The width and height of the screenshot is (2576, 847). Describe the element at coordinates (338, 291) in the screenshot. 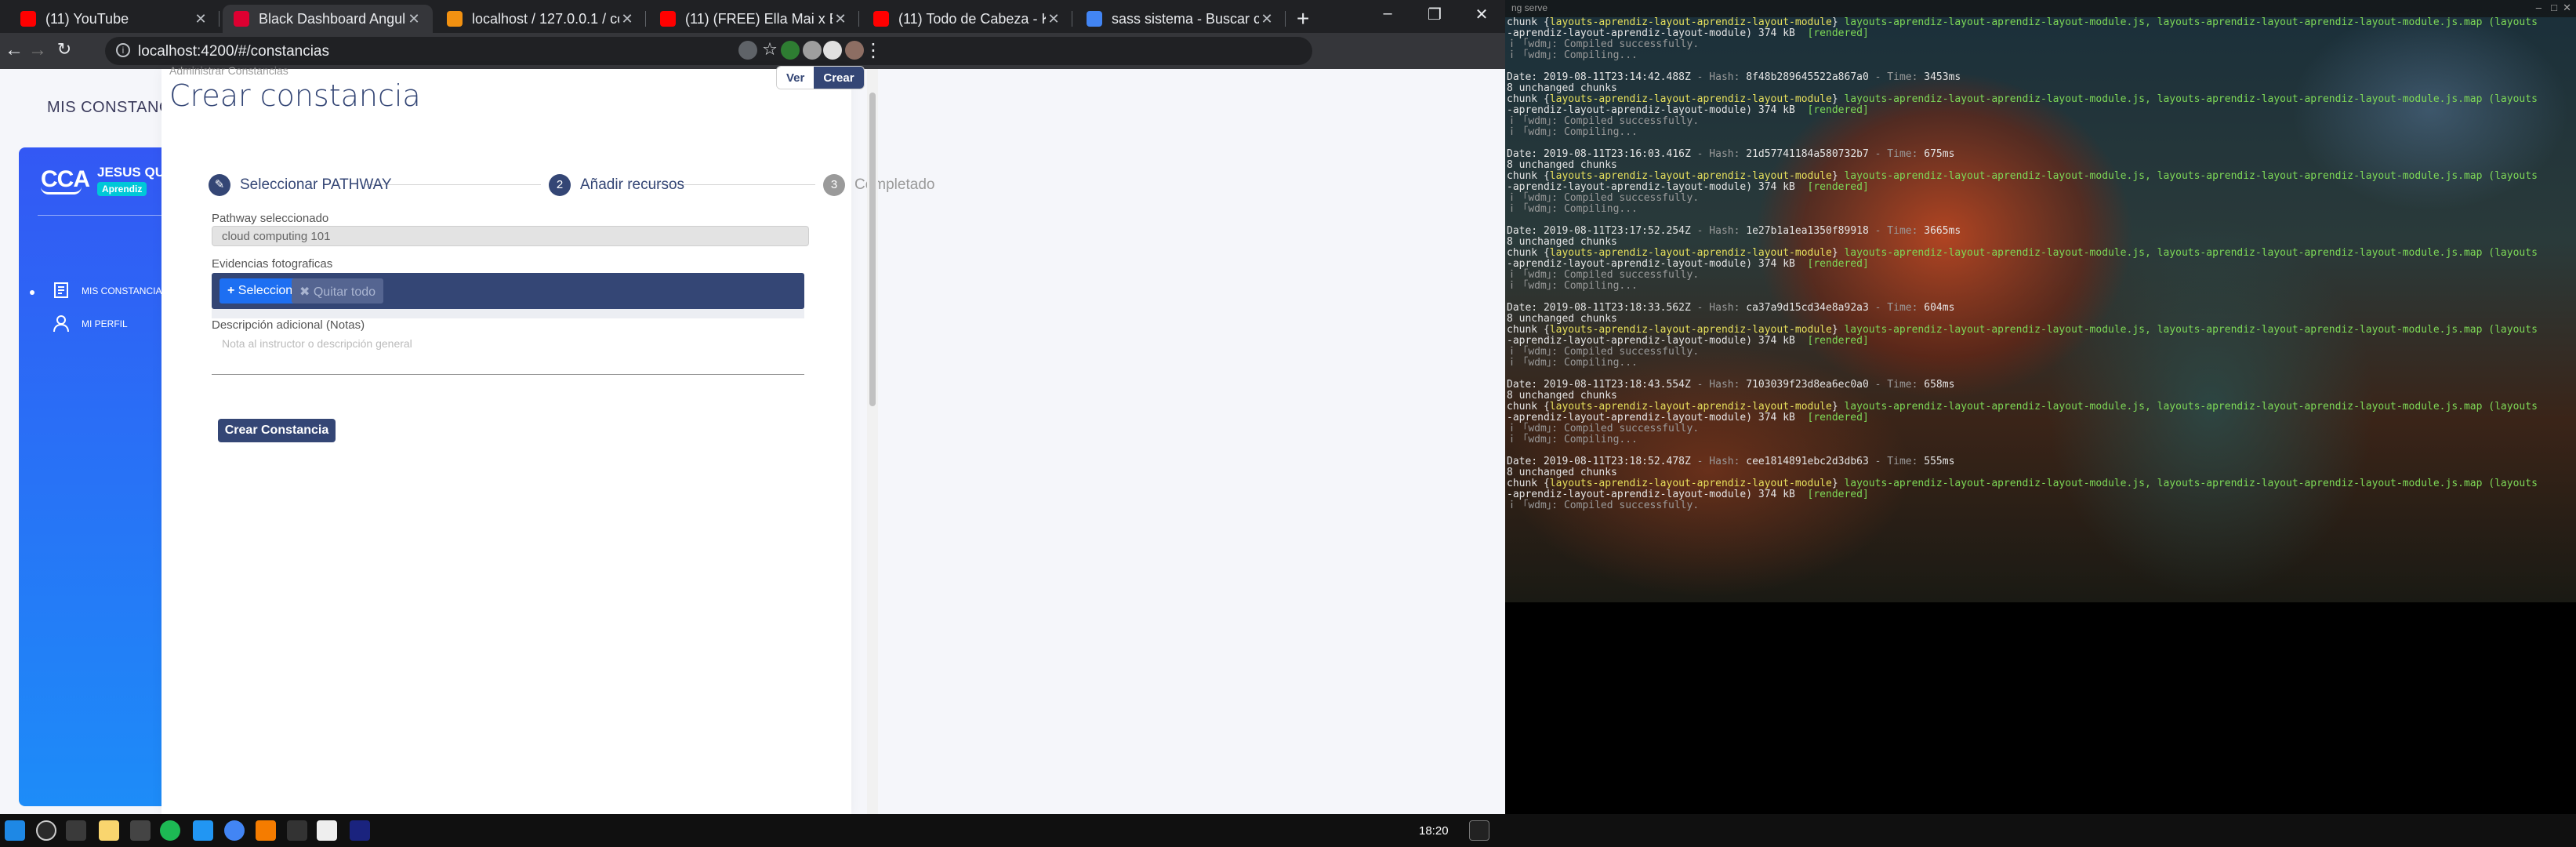

I see `clear-all-button: ✖ Quitar todo` at that location.